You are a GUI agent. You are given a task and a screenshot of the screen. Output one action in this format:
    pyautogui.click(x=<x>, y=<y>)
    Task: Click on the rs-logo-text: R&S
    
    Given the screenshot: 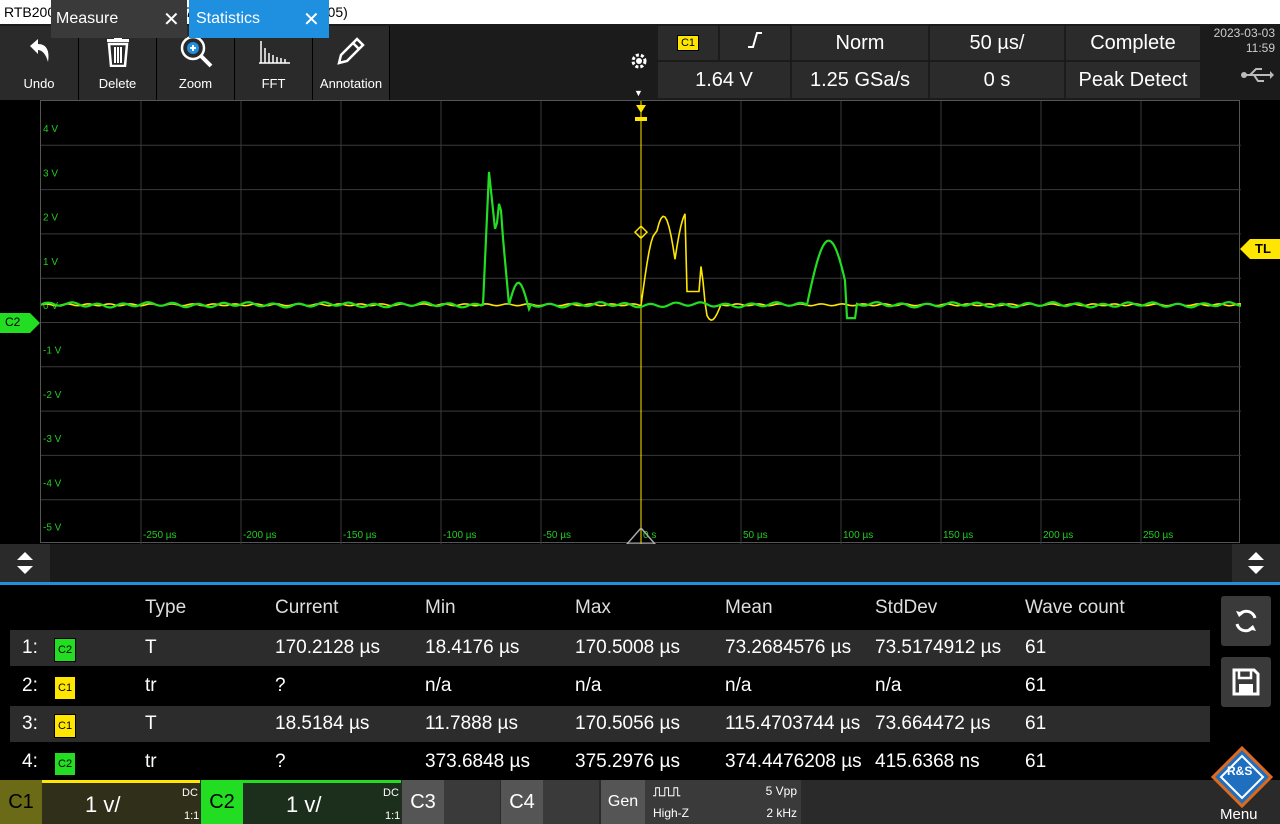 What is the action you would take?
    pyautogui.click(x=1240, y=771)
    